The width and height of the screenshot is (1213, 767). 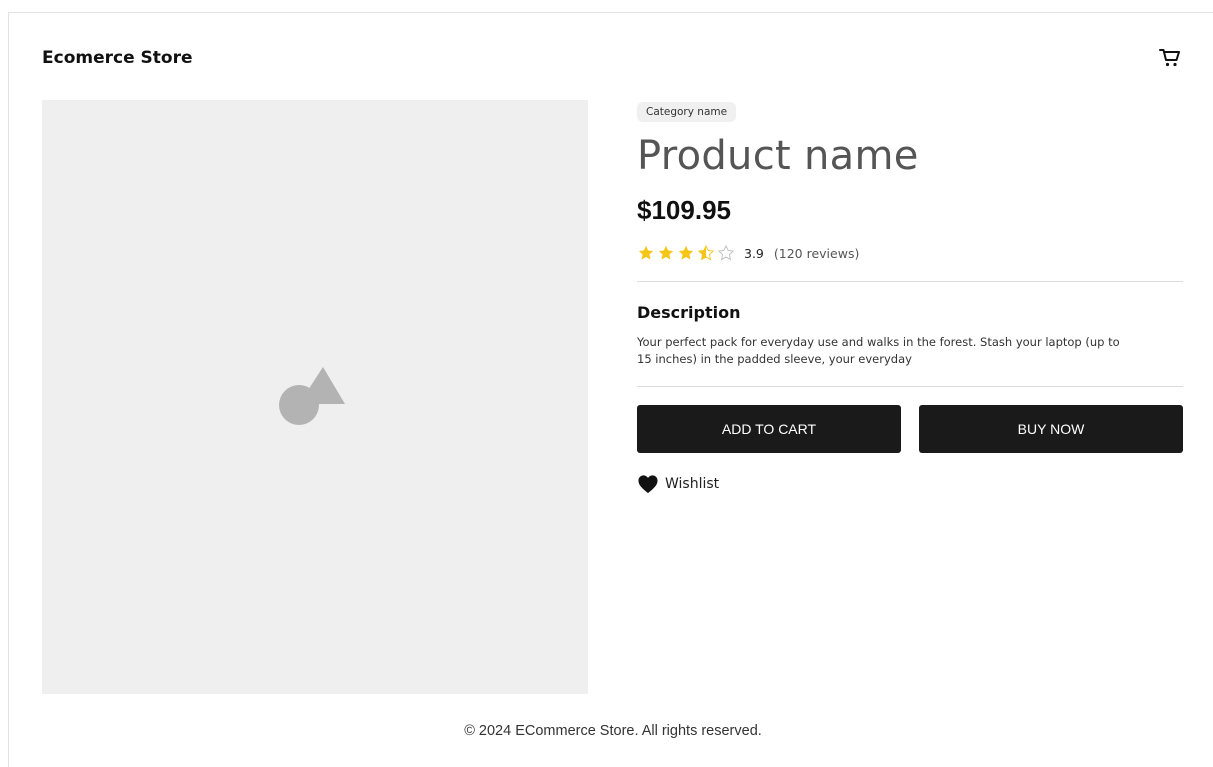 What do you see at coordinates (687, 112) in the screenshot?
I see `category-badge: Category name` at bounding box center [687, 112].